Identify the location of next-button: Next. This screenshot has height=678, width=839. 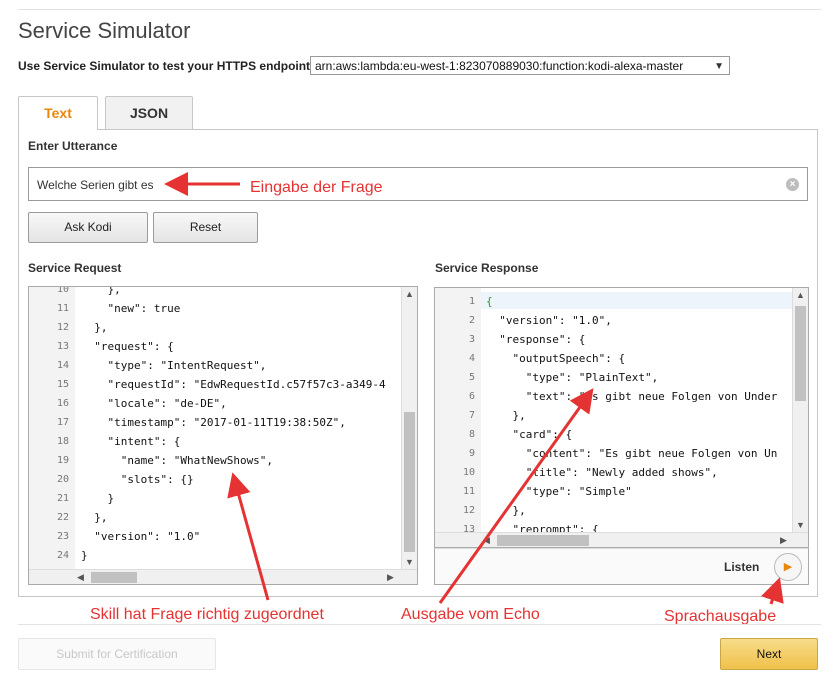
(769, 654).